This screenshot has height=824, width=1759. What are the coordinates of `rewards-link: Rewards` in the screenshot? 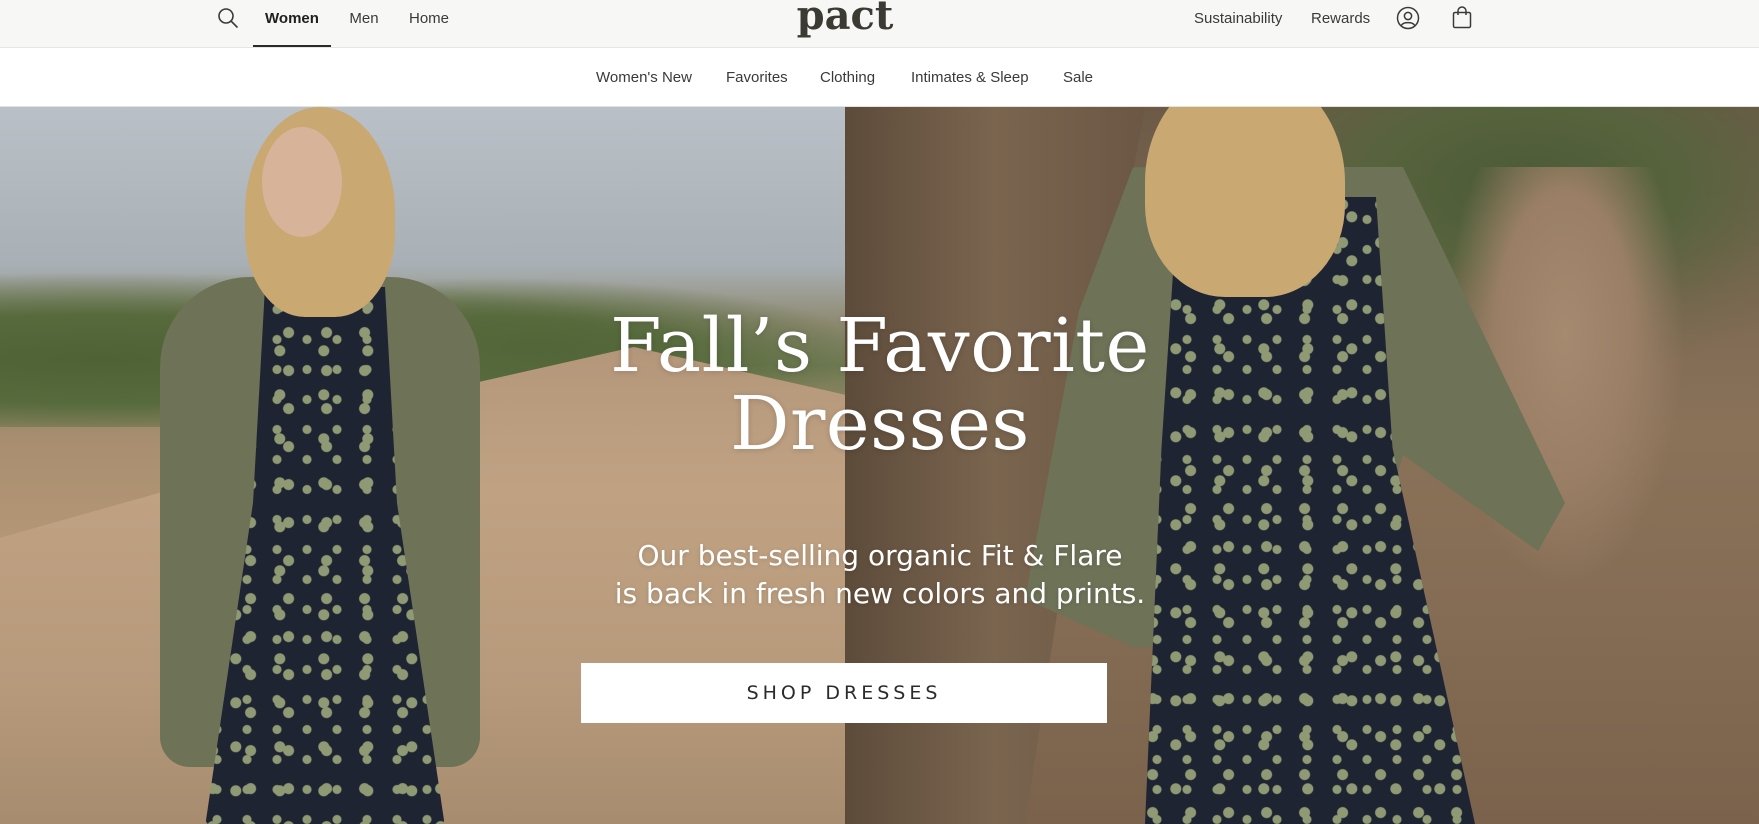 It's located at (1340, 19).